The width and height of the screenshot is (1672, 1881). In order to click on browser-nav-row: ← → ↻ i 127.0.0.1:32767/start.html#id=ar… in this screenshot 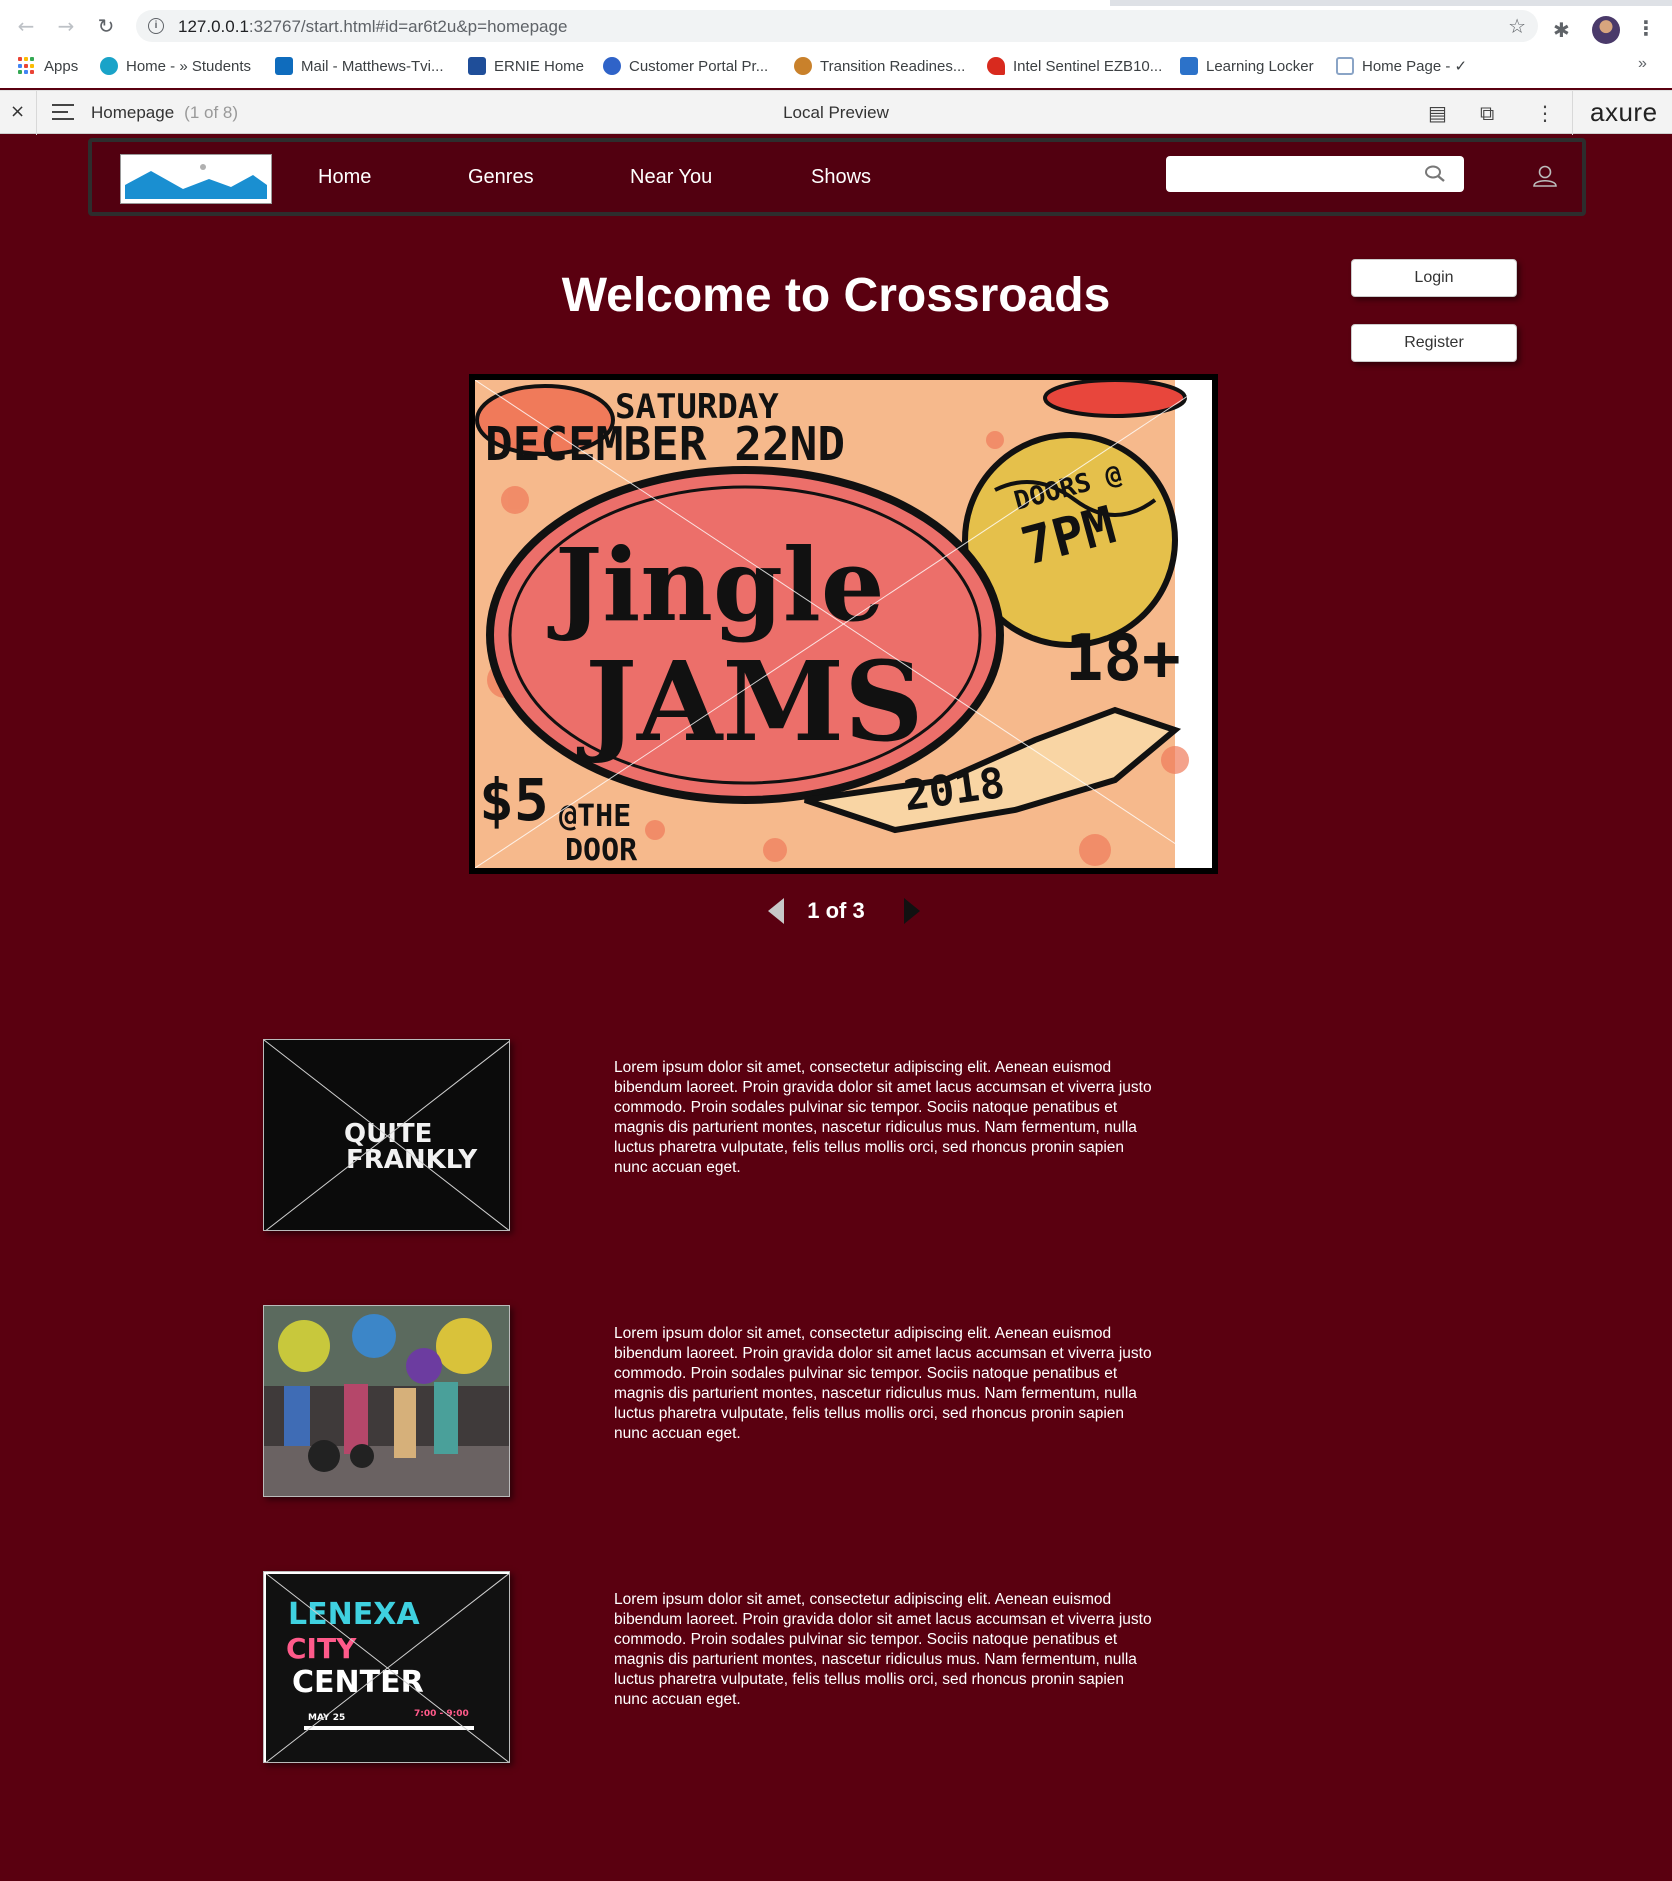, I will do `click(836, 26)`.